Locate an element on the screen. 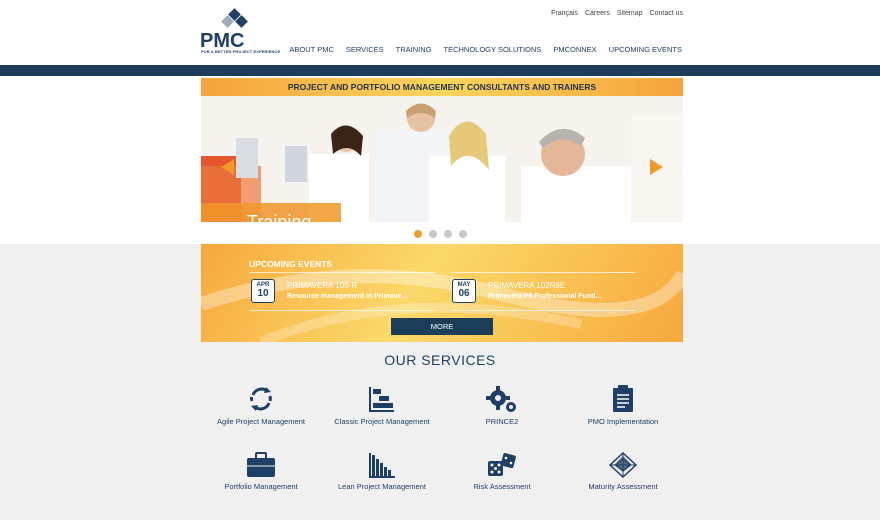  logo-tagline: FOR A BETTER PROJECT EXPERIENCE is located at coordinates (241, 51).